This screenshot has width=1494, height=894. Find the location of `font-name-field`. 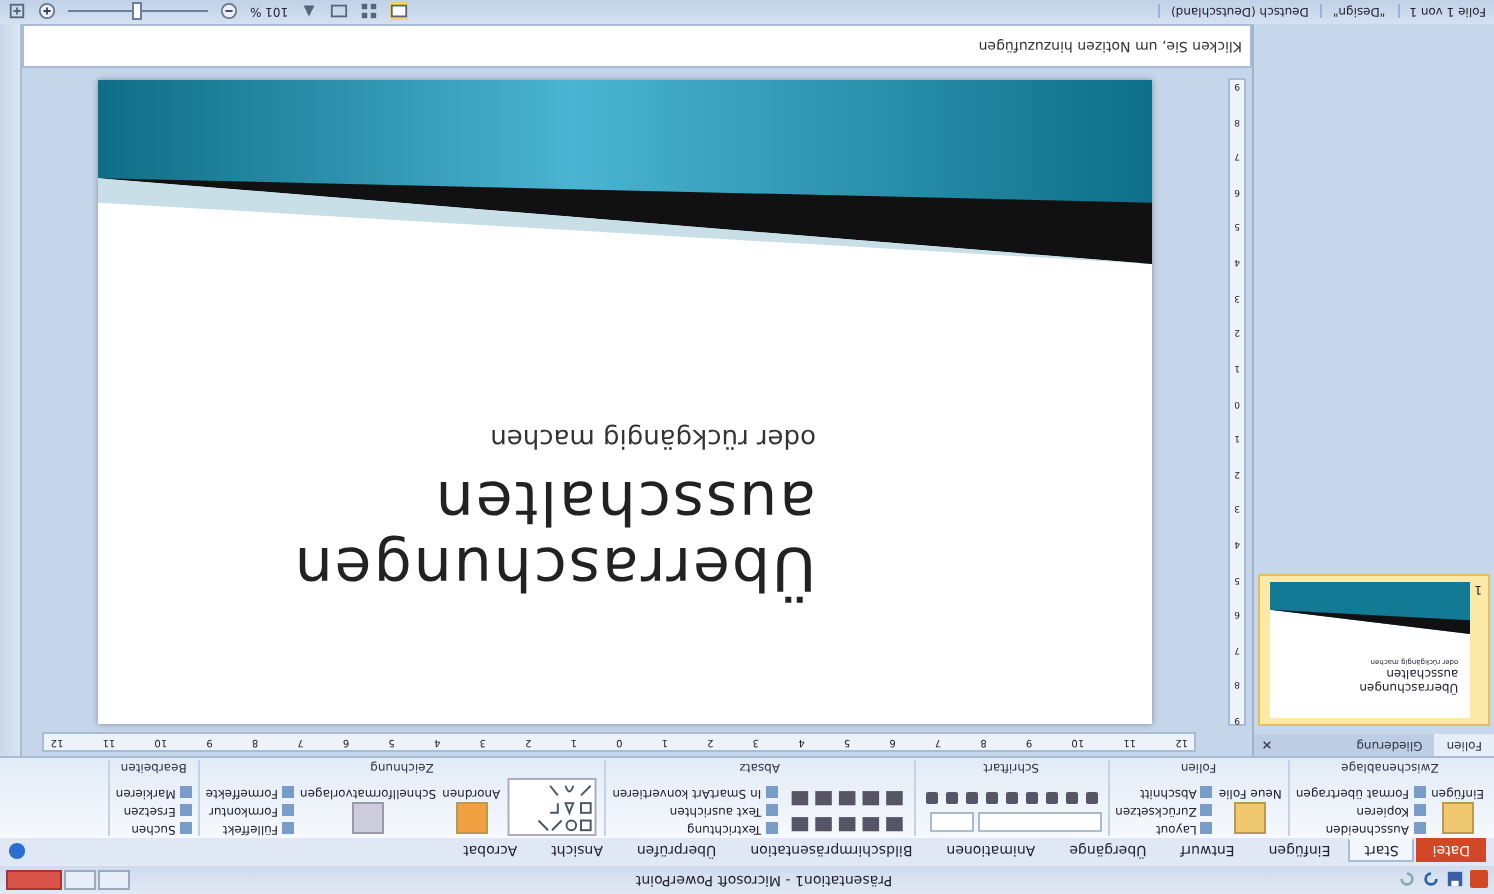

font-name-field is located at coordinates (1039, 822).